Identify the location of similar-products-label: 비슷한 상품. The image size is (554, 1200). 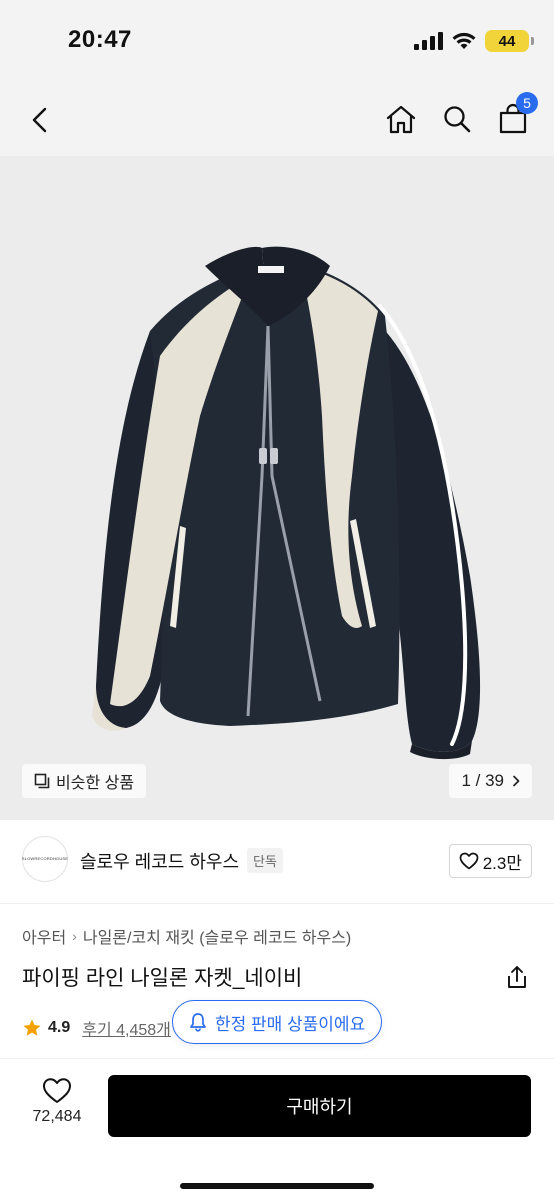
(95, 783).